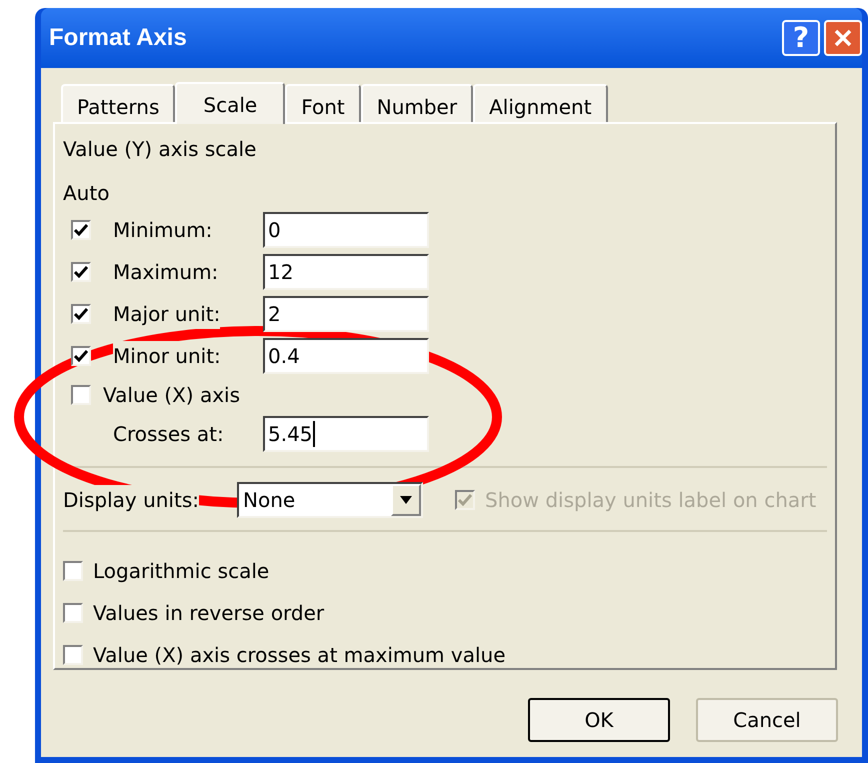 The width and height of the screenshot is (868, 763). I want to click on tab: Patterns, so click(118, 103).